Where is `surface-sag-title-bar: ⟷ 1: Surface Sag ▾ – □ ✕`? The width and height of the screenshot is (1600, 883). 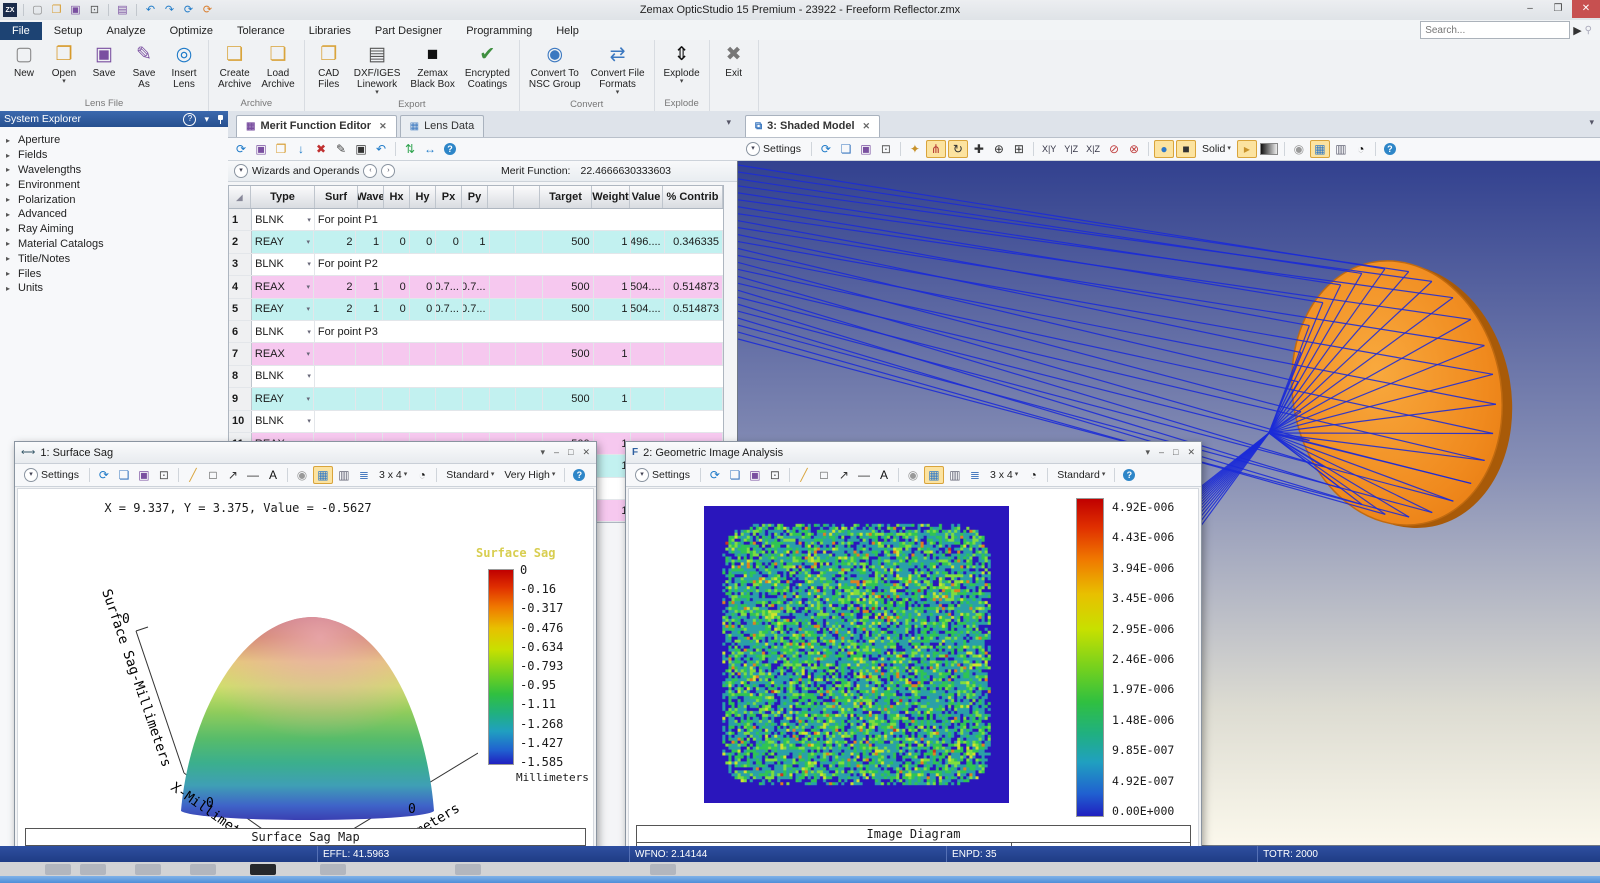
surface-sag-title-bar: ⟷ 1: Surface Sag ▾ – □ ✕ is located at coordinates (305, 453).